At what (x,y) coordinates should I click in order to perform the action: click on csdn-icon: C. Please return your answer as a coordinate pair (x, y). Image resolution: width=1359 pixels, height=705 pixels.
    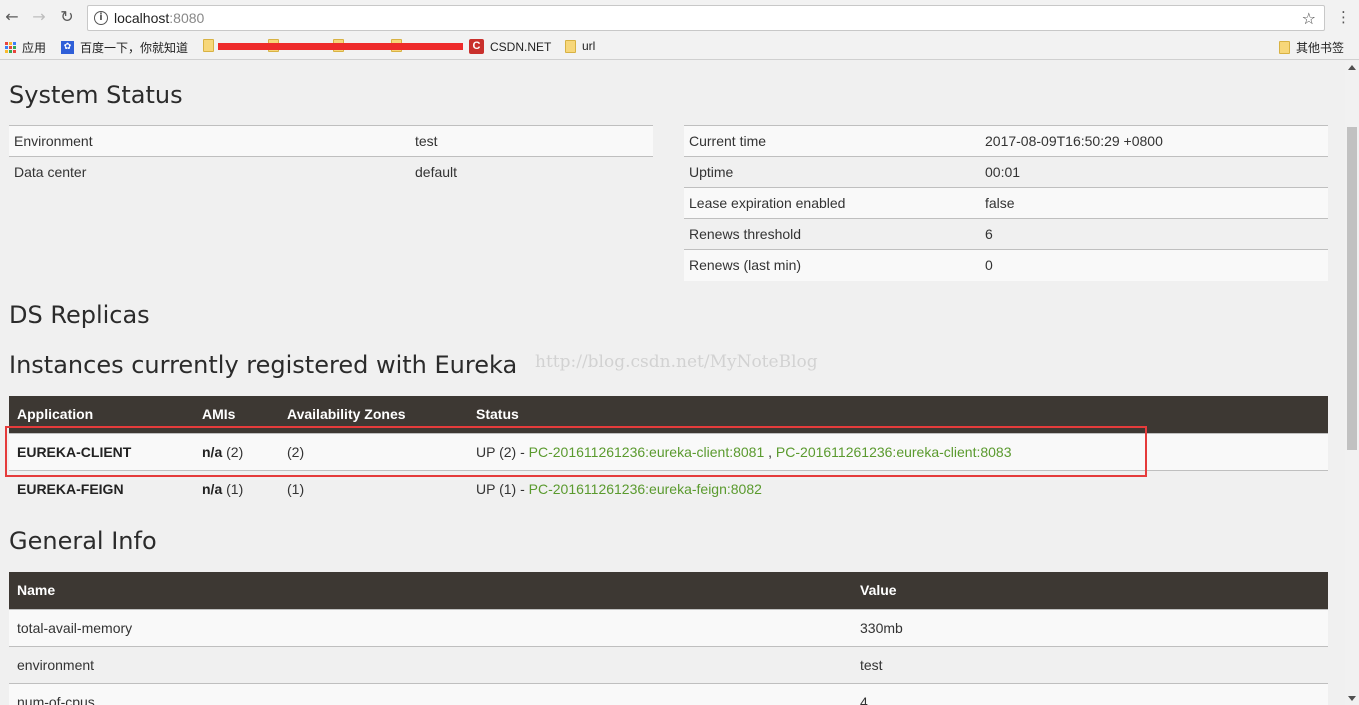
    Looking at the image, I should click on (476, 46).